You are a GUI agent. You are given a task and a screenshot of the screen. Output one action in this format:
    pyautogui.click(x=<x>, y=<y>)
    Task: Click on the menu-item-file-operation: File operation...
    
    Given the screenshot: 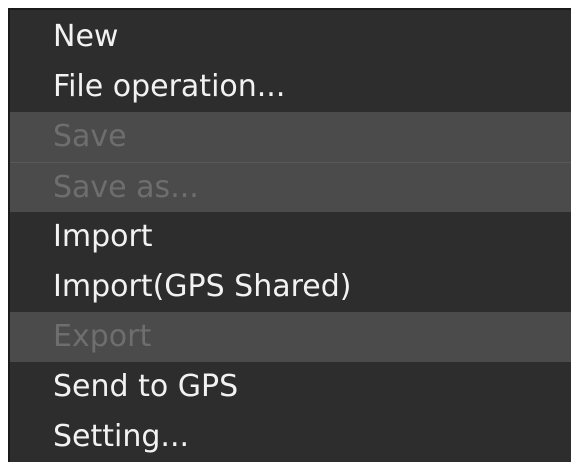 What is the action you would take?
    pyautogui.click(x=290, y=87)
    